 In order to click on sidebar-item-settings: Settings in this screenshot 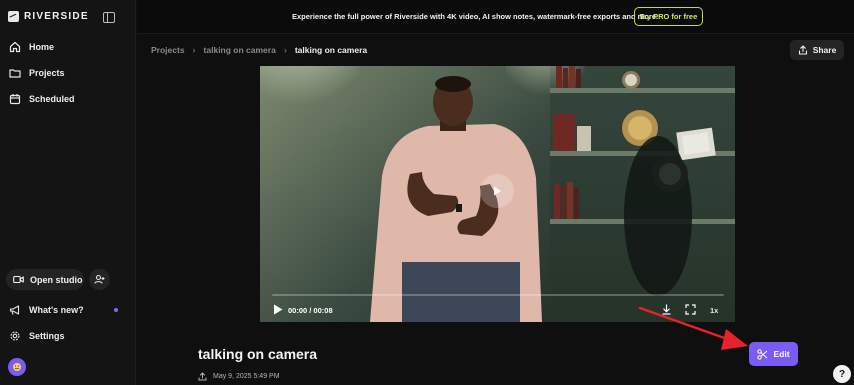, I will do `click(37, 336)`.